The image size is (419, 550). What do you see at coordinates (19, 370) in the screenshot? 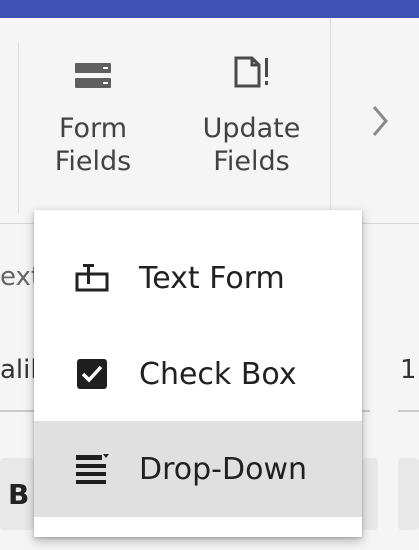
I see `font-name-field: alil` at bounding box center [19, 370].